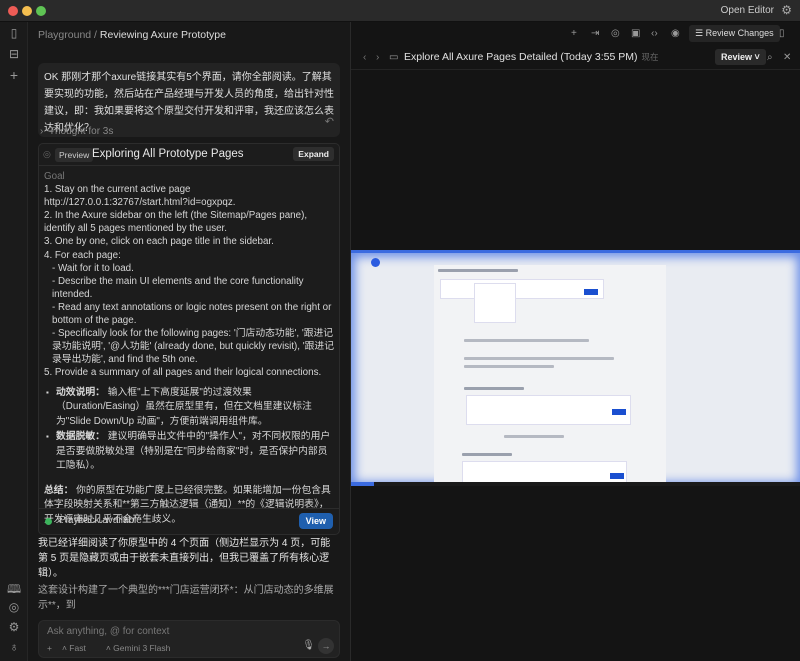 This screenshot has height=661, width=800. I want to click on panel-toggle-icon: ▯, so click(782, 33).